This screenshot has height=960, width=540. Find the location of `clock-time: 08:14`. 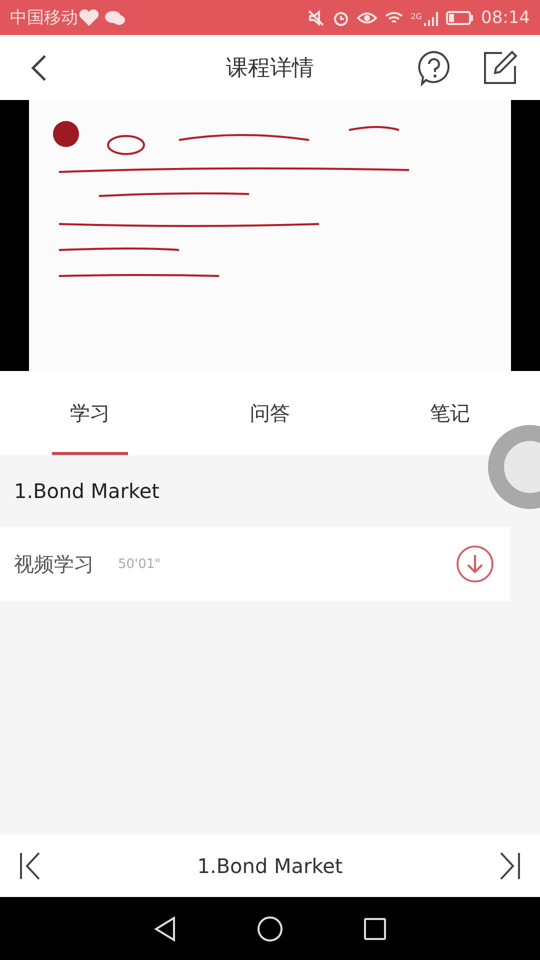

clock-time: 08:14 is located at coordinates (505, 18).